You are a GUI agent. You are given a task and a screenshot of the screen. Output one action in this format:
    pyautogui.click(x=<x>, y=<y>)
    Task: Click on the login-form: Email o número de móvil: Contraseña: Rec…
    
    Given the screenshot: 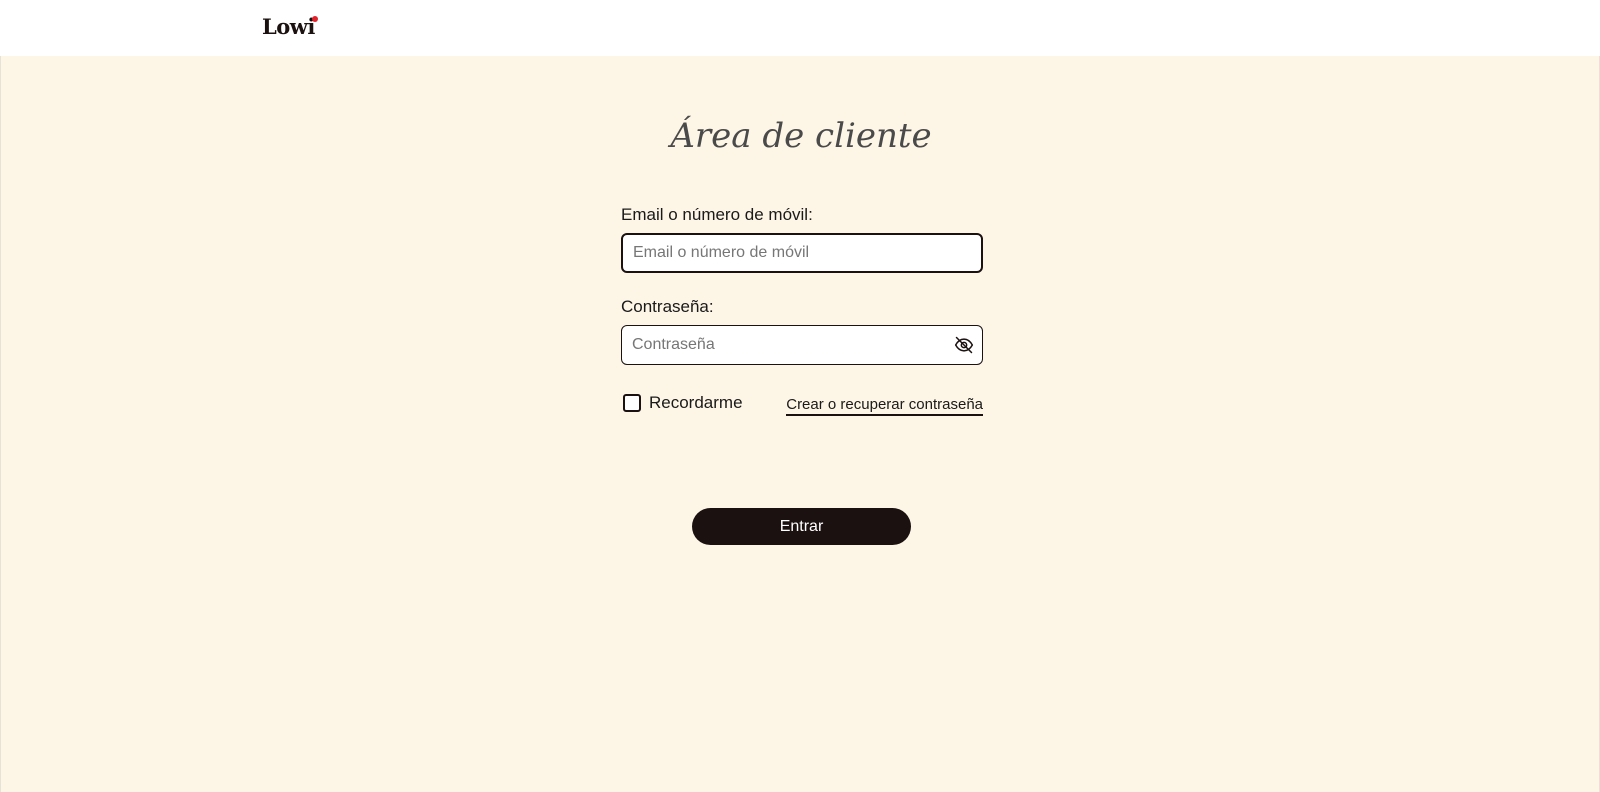 What is the action you would take?
    pyautogui.click(x=802, y=374)
    